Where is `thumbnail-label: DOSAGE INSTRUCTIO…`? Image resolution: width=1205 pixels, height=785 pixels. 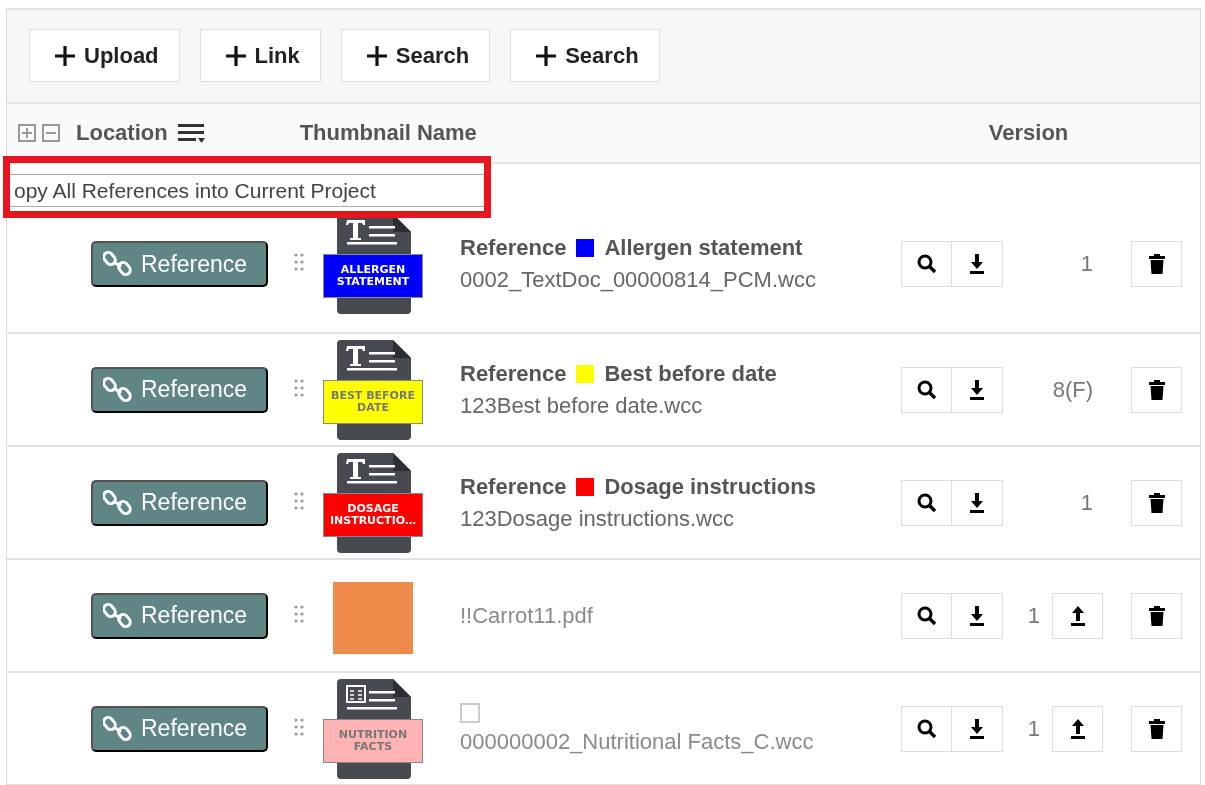 thumbnail-label: DOSAGE INSTRUCTIO… is located at coordinates (373, 514).